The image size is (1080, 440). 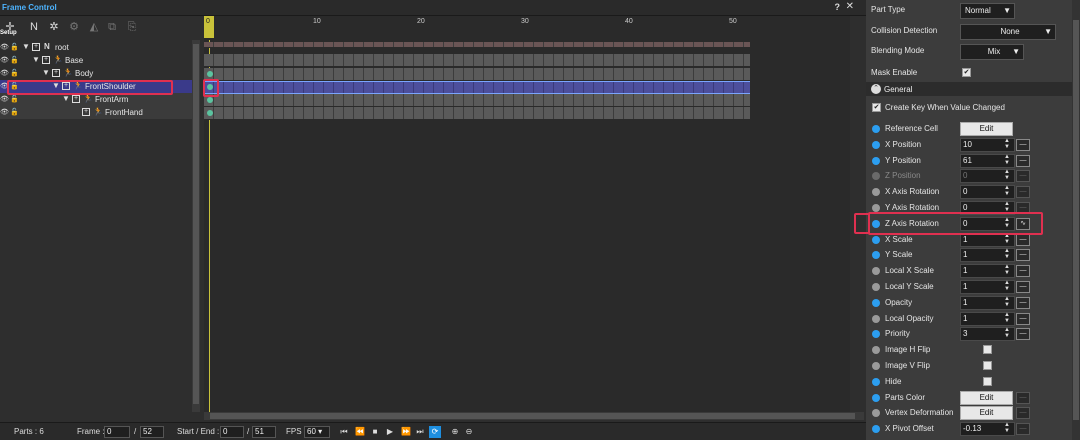 I want to click on tree-item: 👁 🔓 + 🏃 FrontHand, so click(x=96, y=112).